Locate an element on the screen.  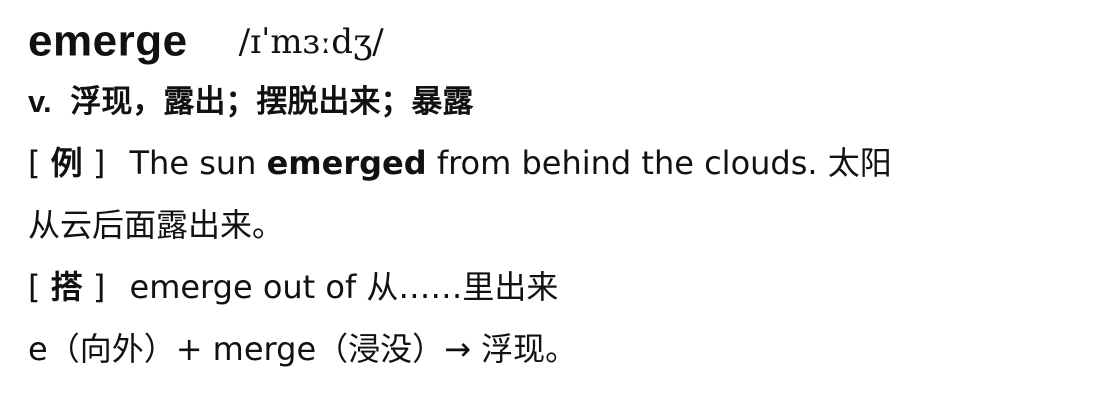
collocation-text: emerge out of 从……里出来 is located at coordinates (344, 287).